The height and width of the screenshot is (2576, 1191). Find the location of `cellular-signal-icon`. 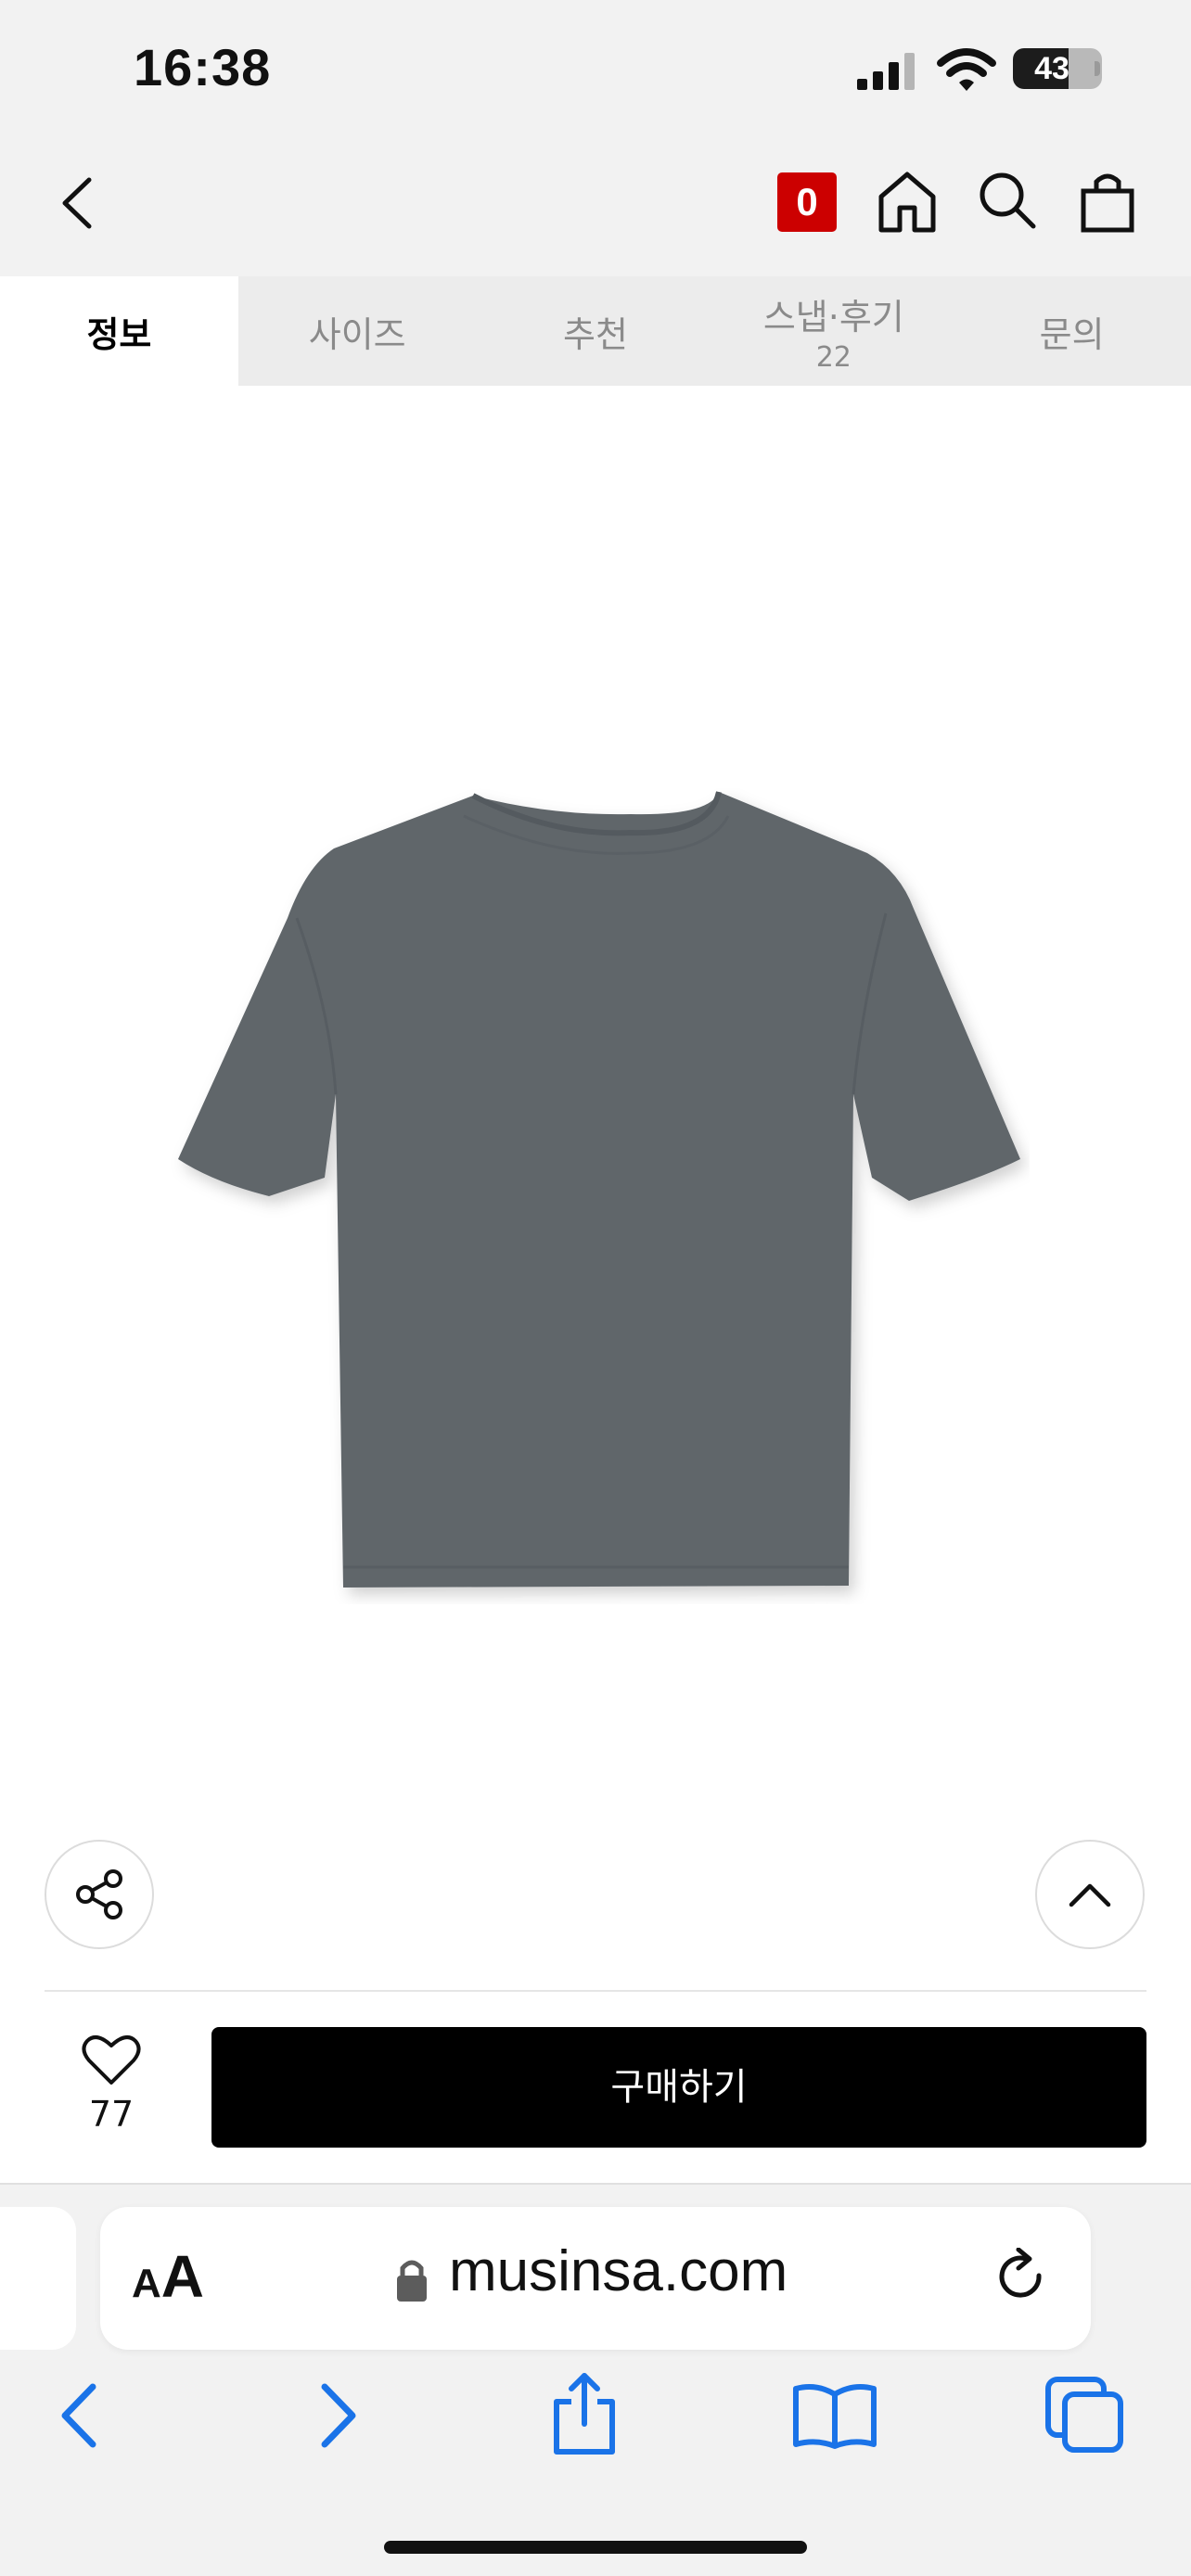

cellular-signal-icon is located at coordinates (886, 71).